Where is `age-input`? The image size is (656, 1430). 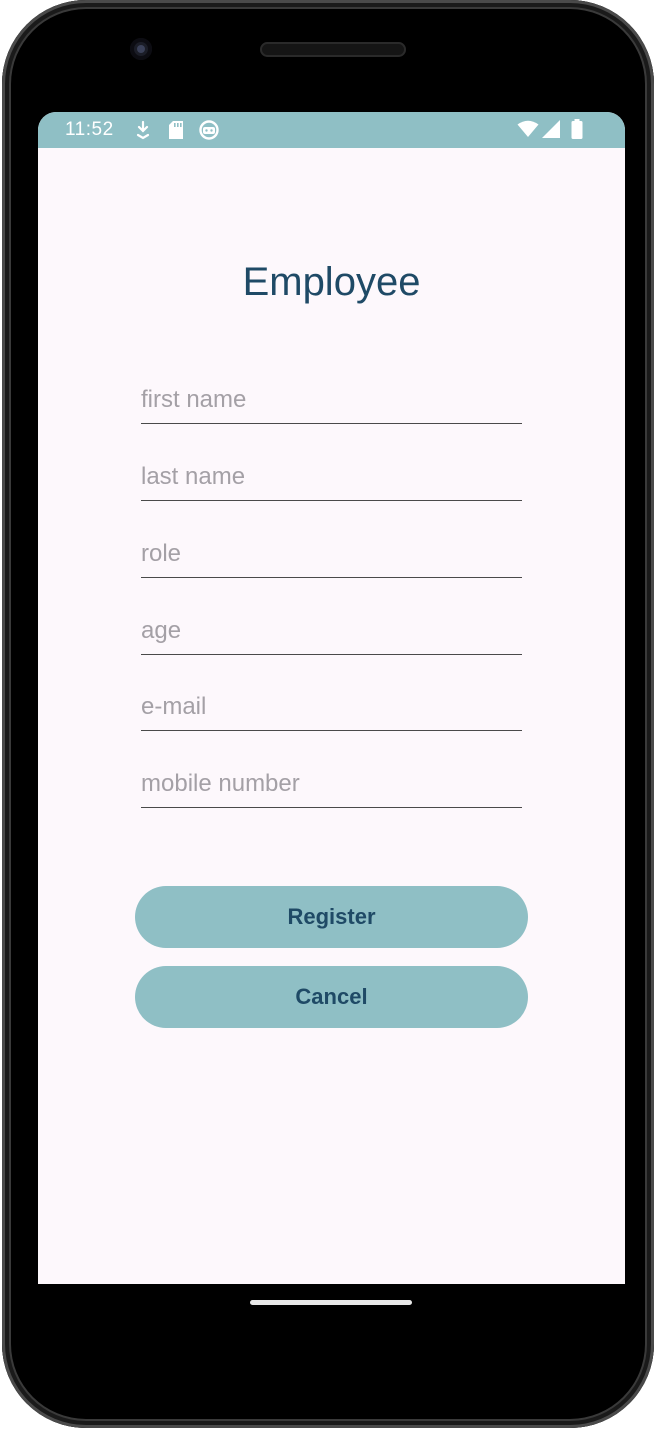
age-input is located at coordinates (331, 633).